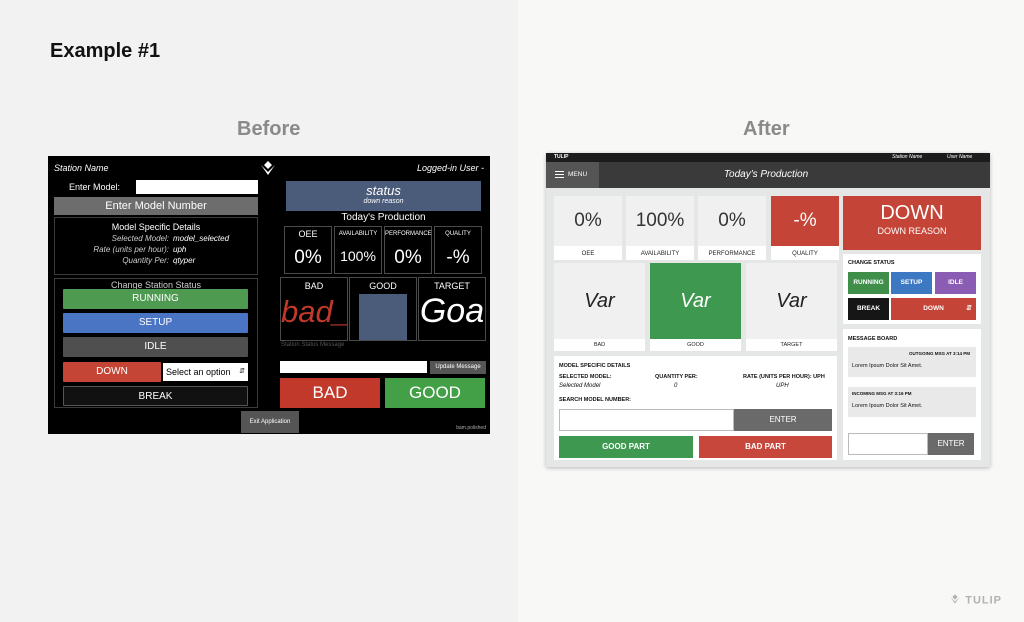 This screenshot has width=1024, height=622. What do you see at coordinates (197, 187) in the screenshot?
I see `enter-model-input` at bounding box center [197, 187].